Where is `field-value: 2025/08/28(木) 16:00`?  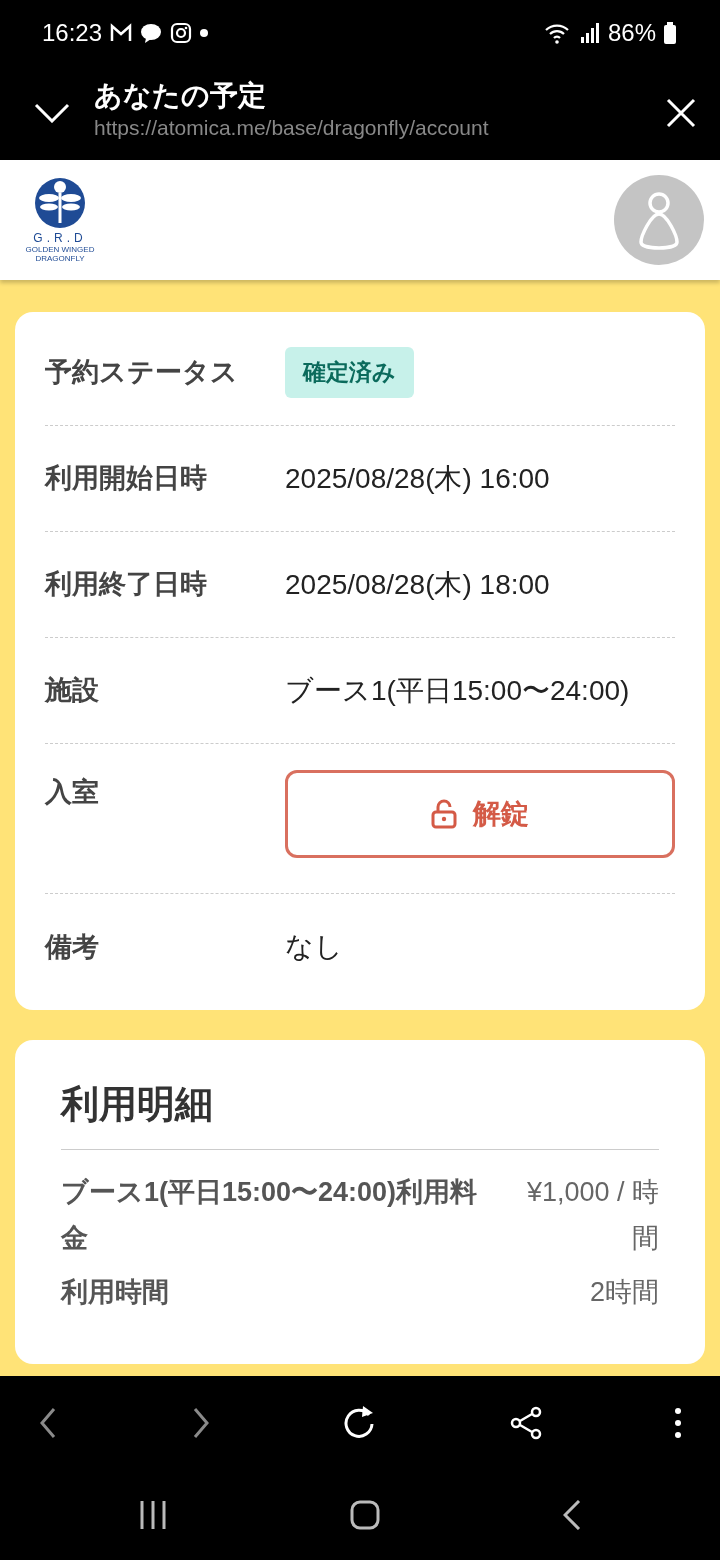 field-value: 2025/08/28(木) 16:00 is located at coordinates (417, 478).